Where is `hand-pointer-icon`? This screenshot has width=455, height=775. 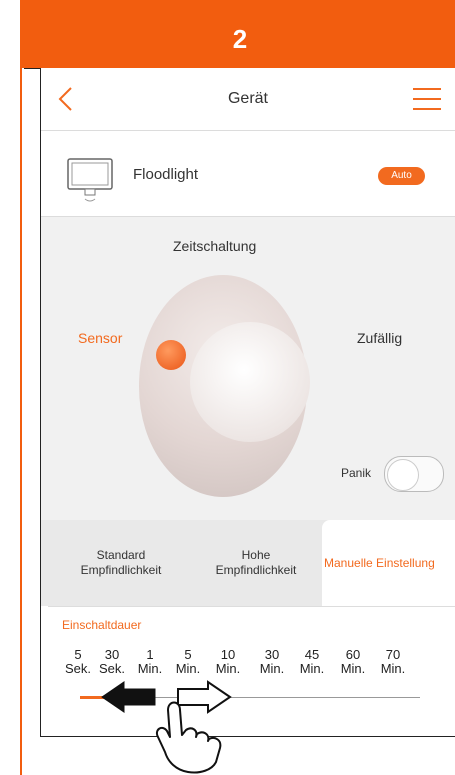 hand-pointer-icon is located at coordinates (189, 737).